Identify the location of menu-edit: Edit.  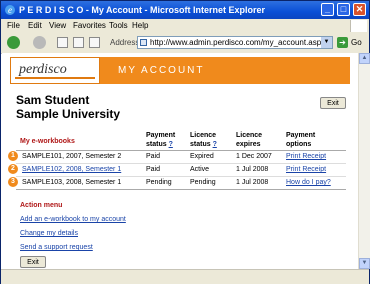
(35, 26).